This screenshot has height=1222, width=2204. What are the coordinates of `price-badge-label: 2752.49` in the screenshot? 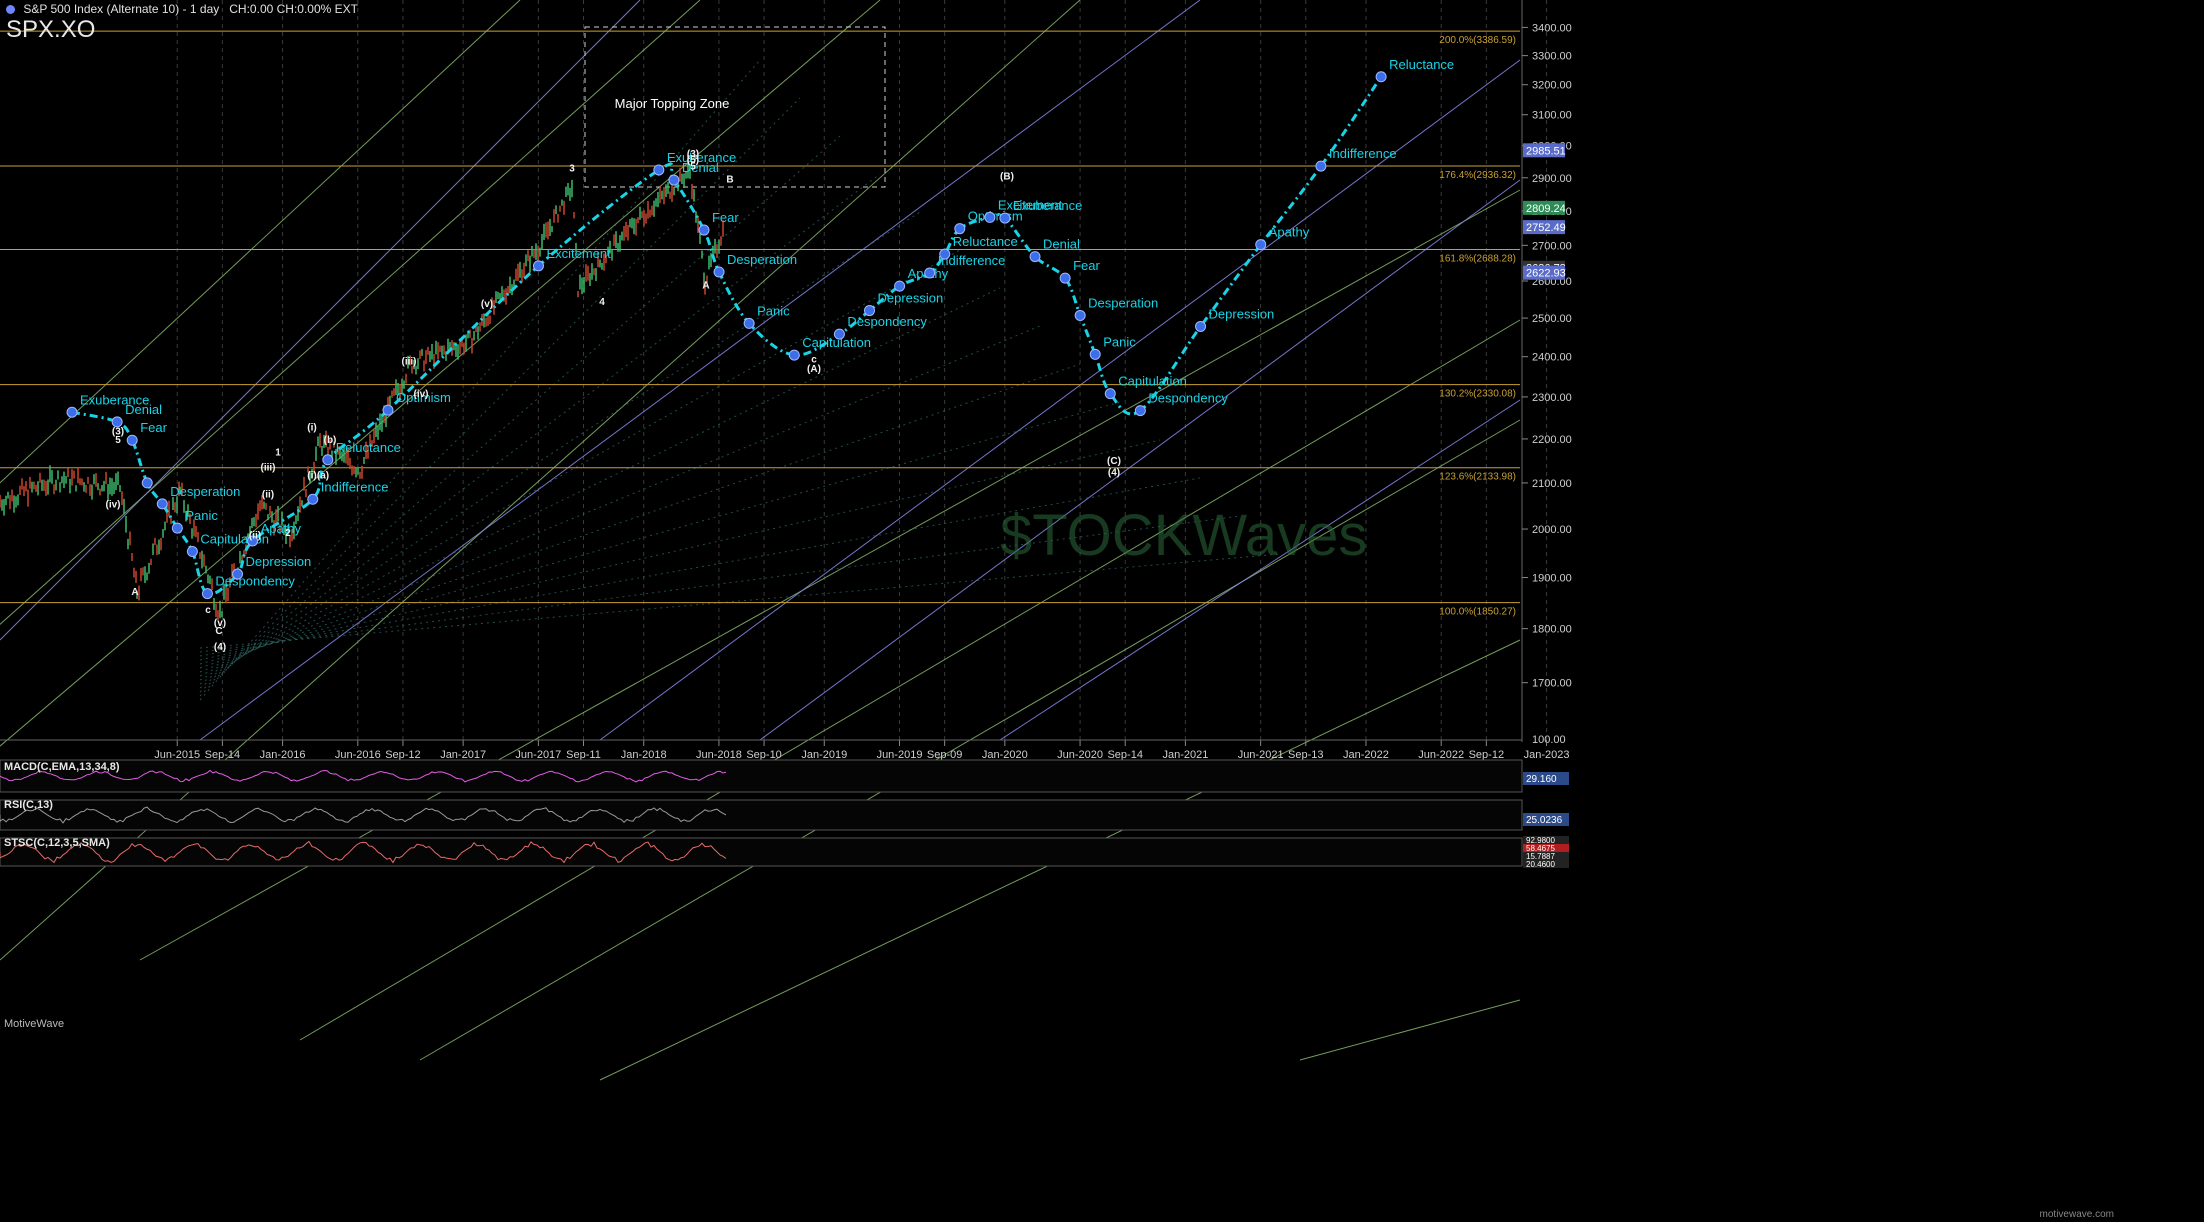 It's located at (1546, 228).